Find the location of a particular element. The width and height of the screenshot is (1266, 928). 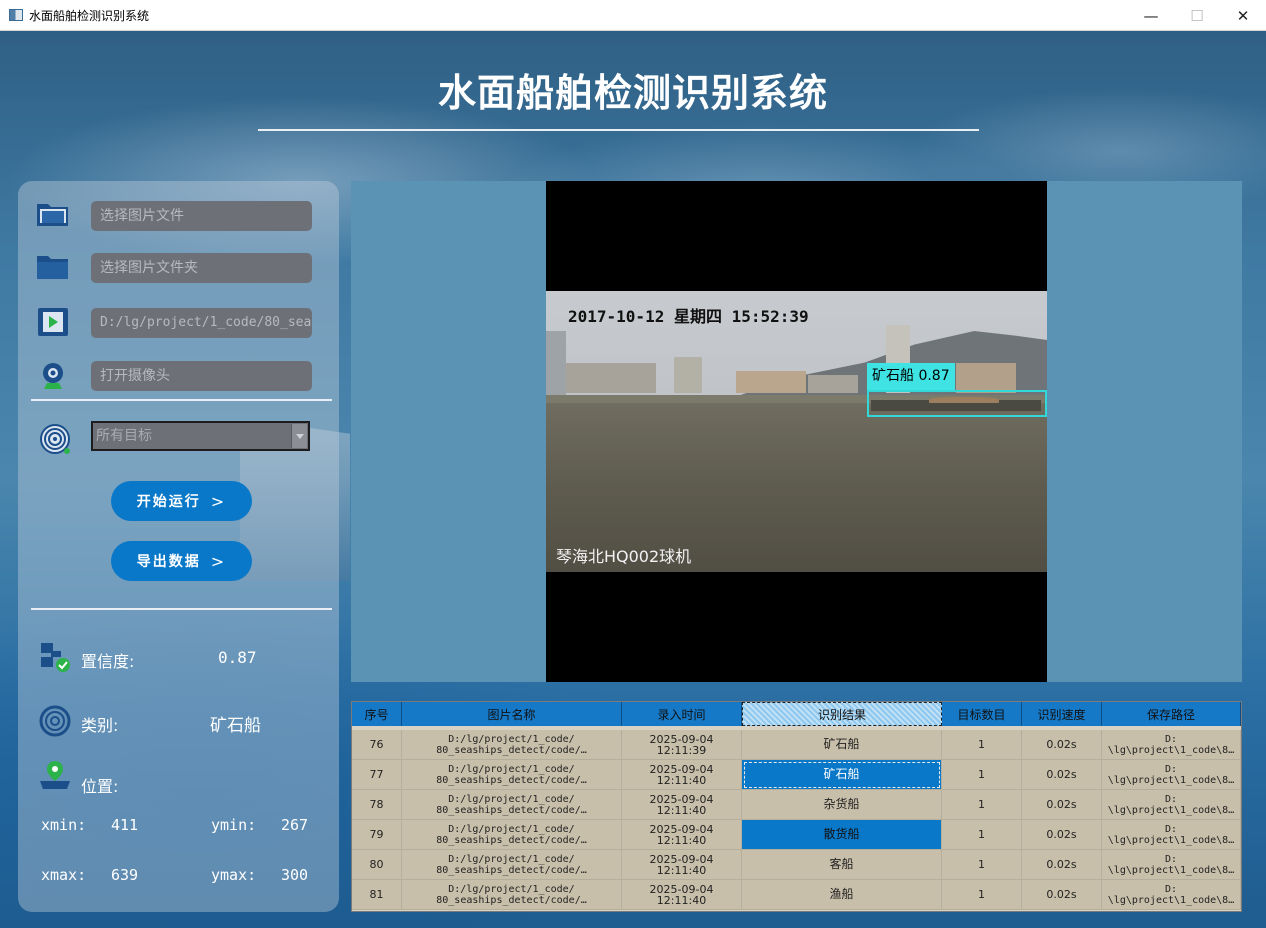

cell-id: 79 is located at coordinates (377, 835).